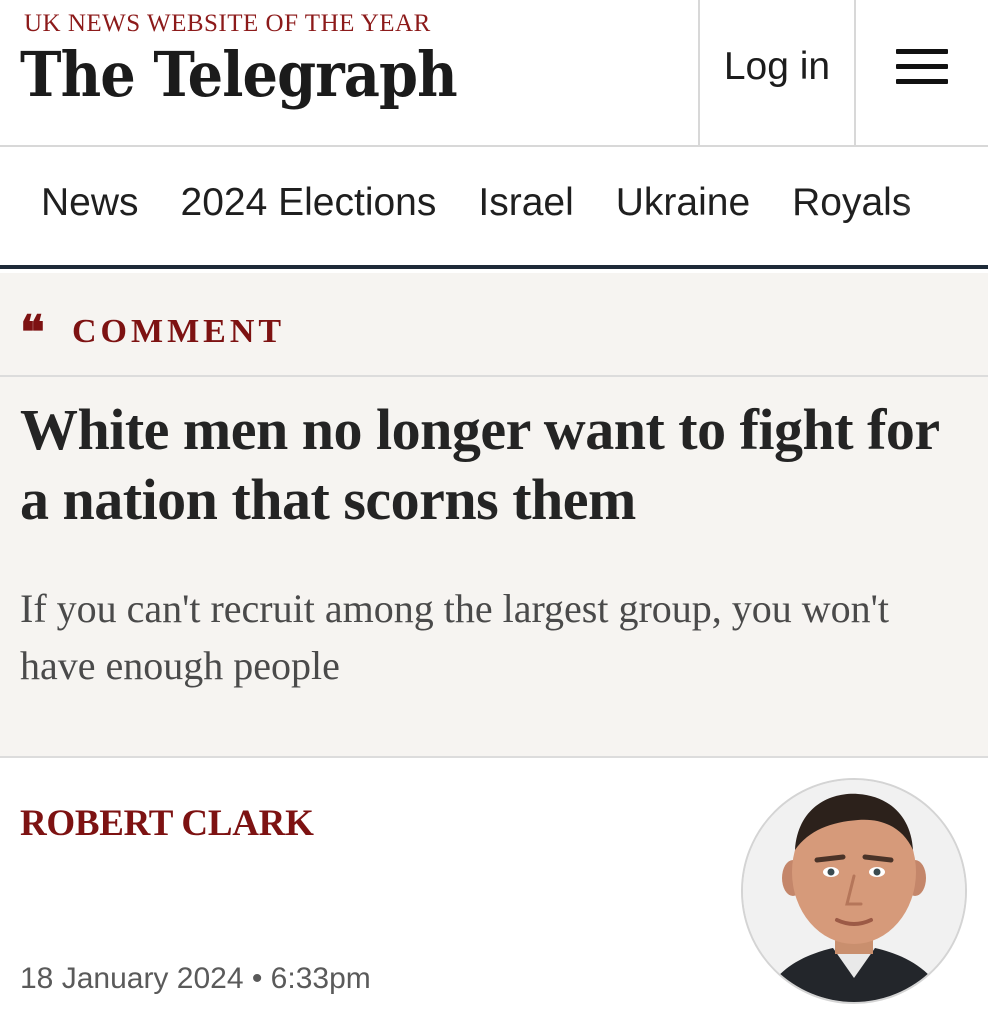 The image size is (988, 1024). I want to click on author-avatar, so click(854, 891).